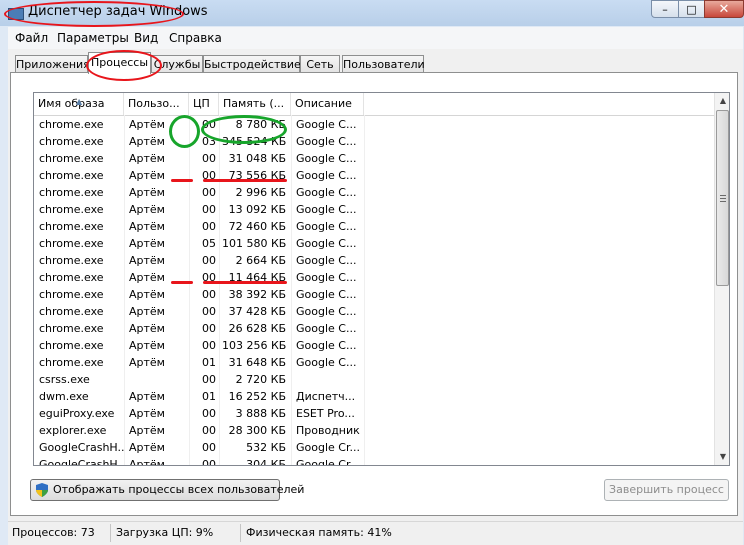 This screenshot has height=545, width=744. Describe the element at coordinates (257, 226) in the screenshot. I see `memory-cell: 72 460 КБ` at that location.